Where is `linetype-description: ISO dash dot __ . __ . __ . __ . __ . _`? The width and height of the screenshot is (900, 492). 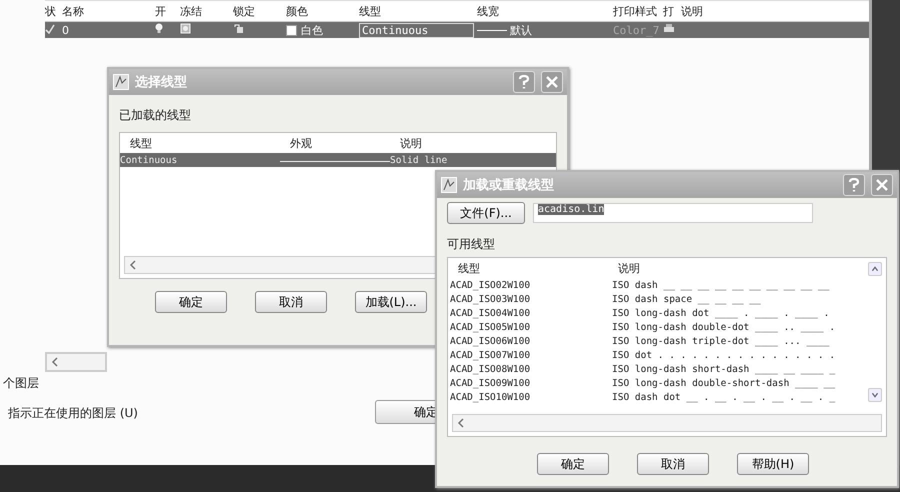
linetype-description: ISO dash dot __ . __ . __ . __ . __ . _ is located at coordinates (724, 397).